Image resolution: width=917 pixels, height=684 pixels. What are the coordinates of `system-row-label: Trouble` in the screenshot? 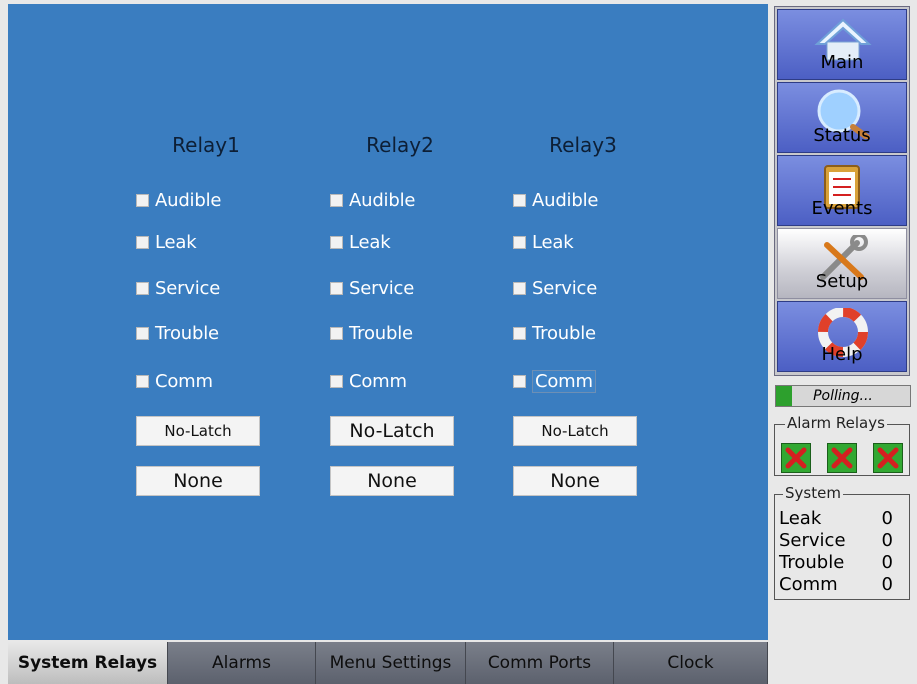 It's located at (812, 562).